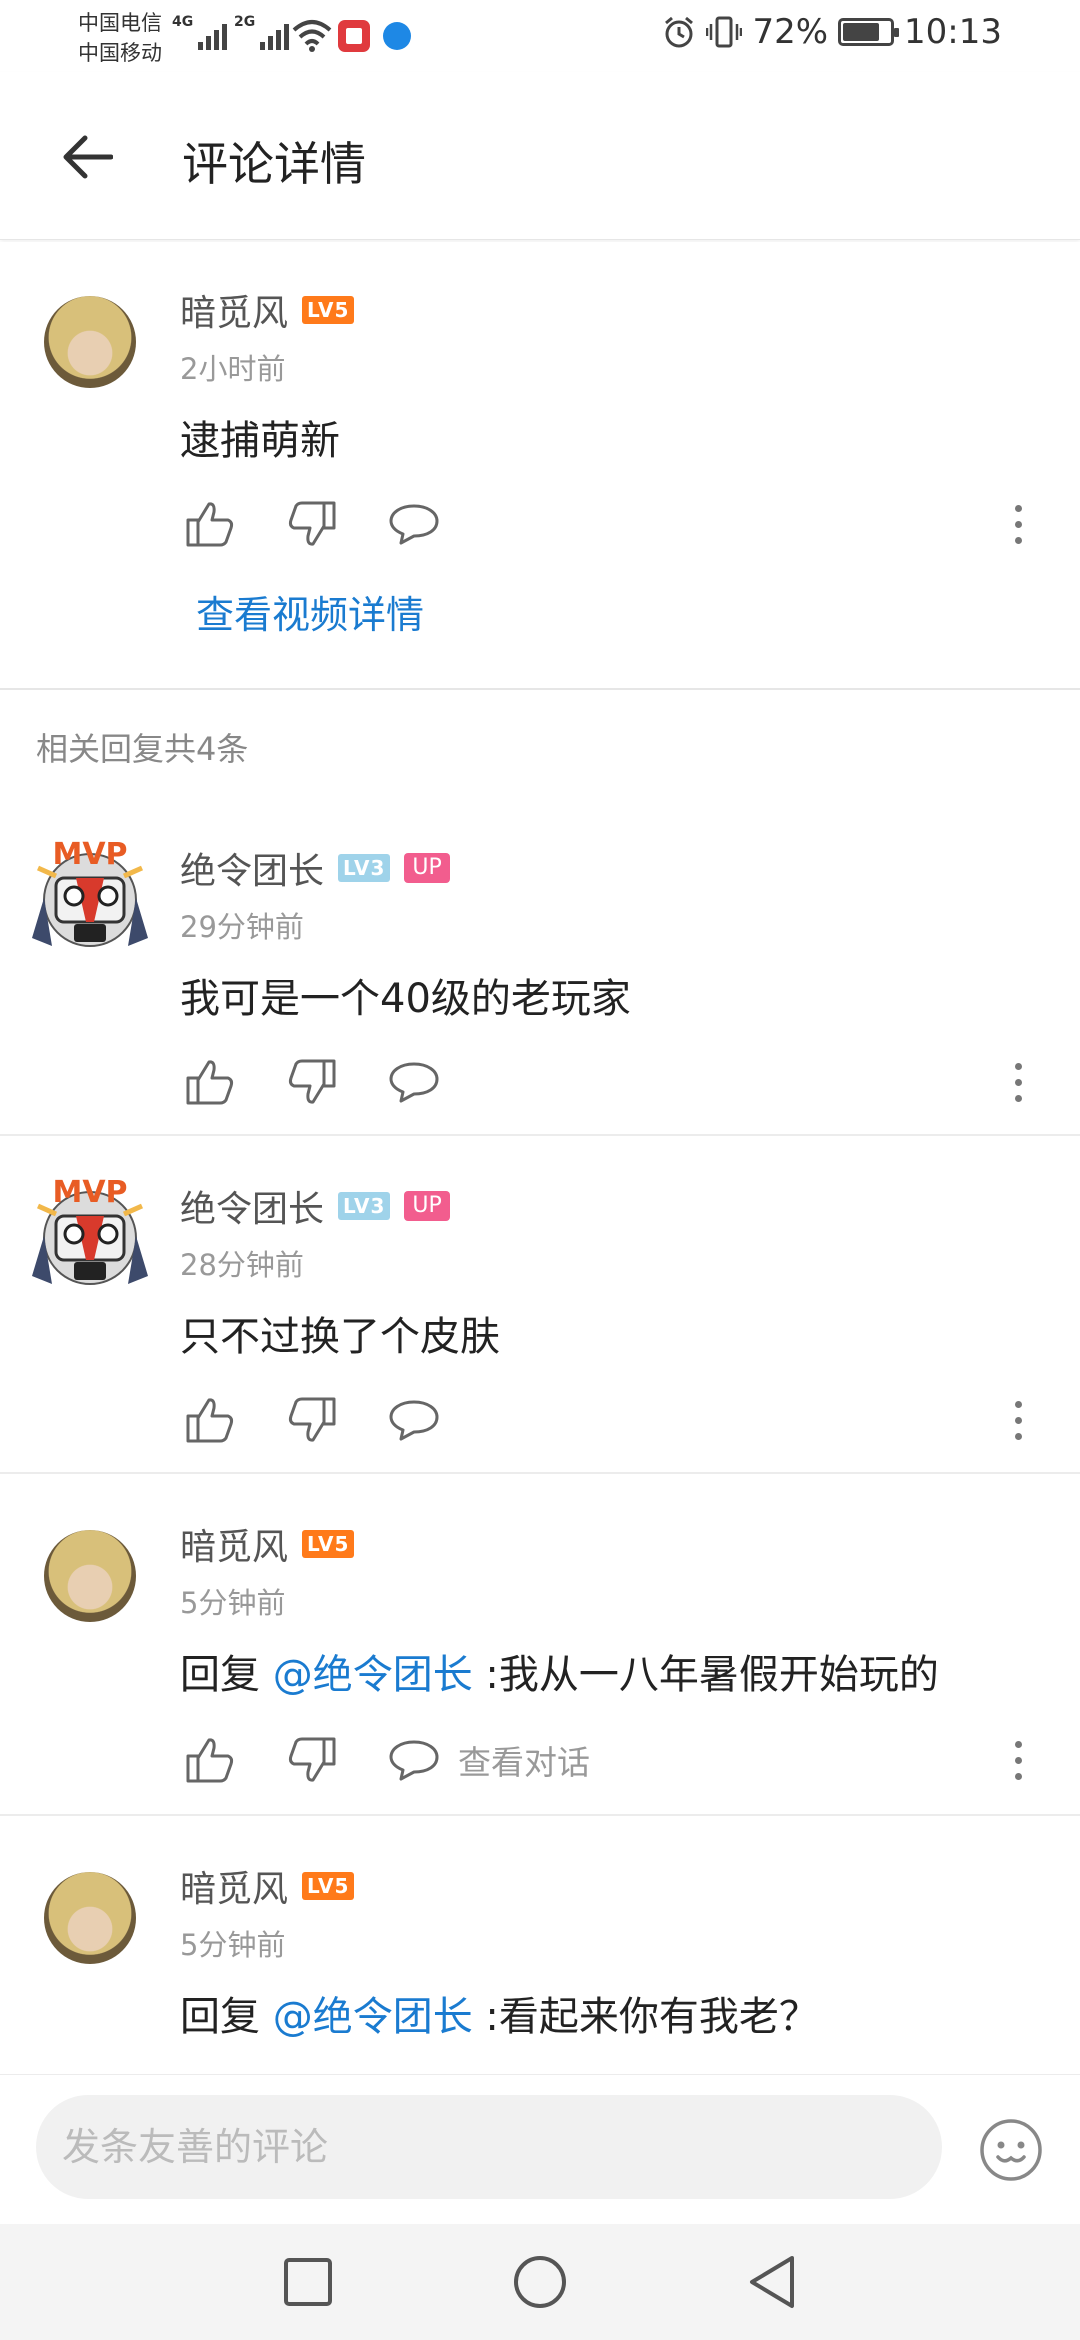 This screenshot has width=1080, height=2340. I want to click on carrier-1: 中国电信, so click(120, 23).